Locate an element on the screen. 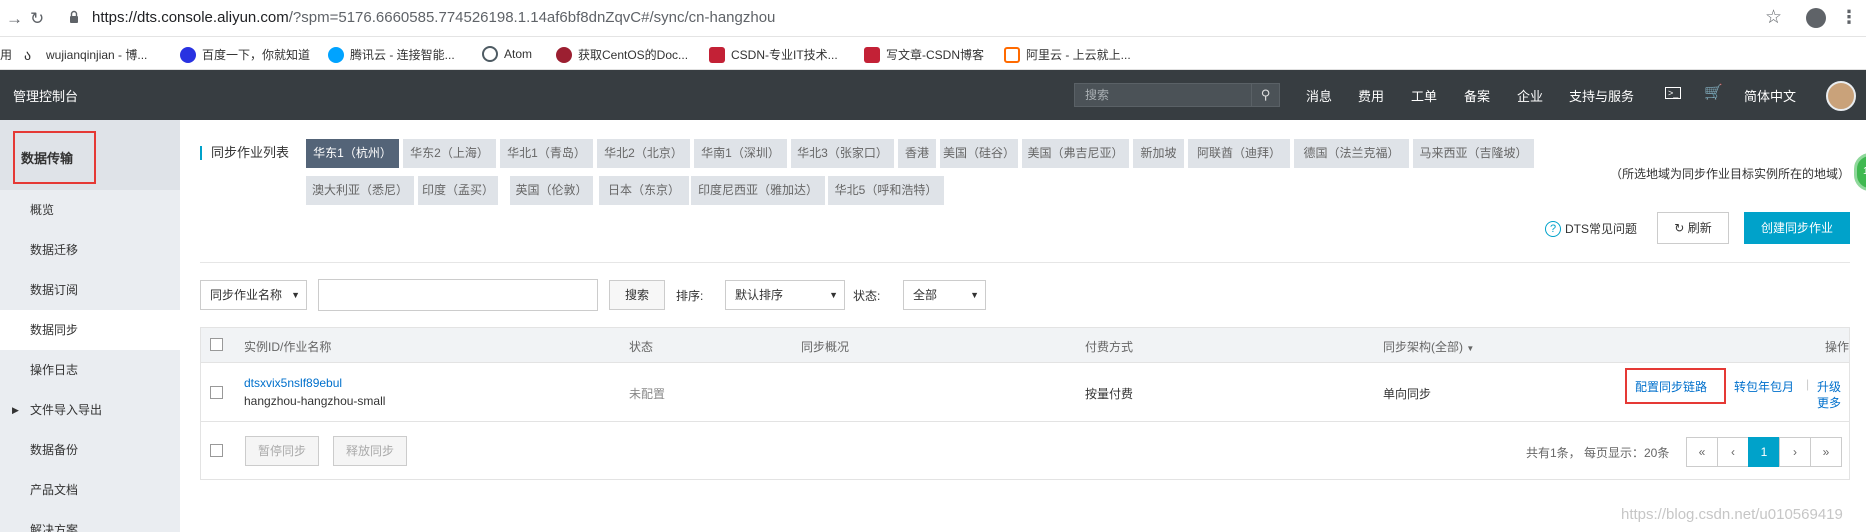  next-page-button: › is located at coordinates (1795, 452).